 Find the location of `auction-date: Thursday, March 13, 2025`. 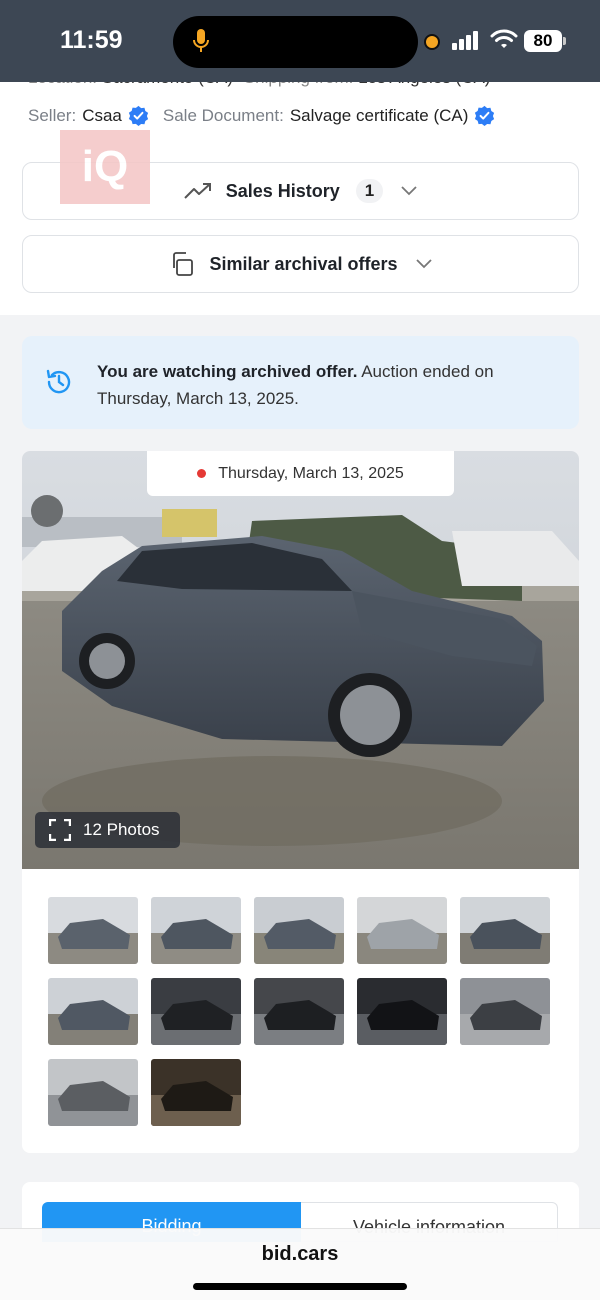

auction-date: Thursday, March 13, 2025 is located at coordinates (311, 473).